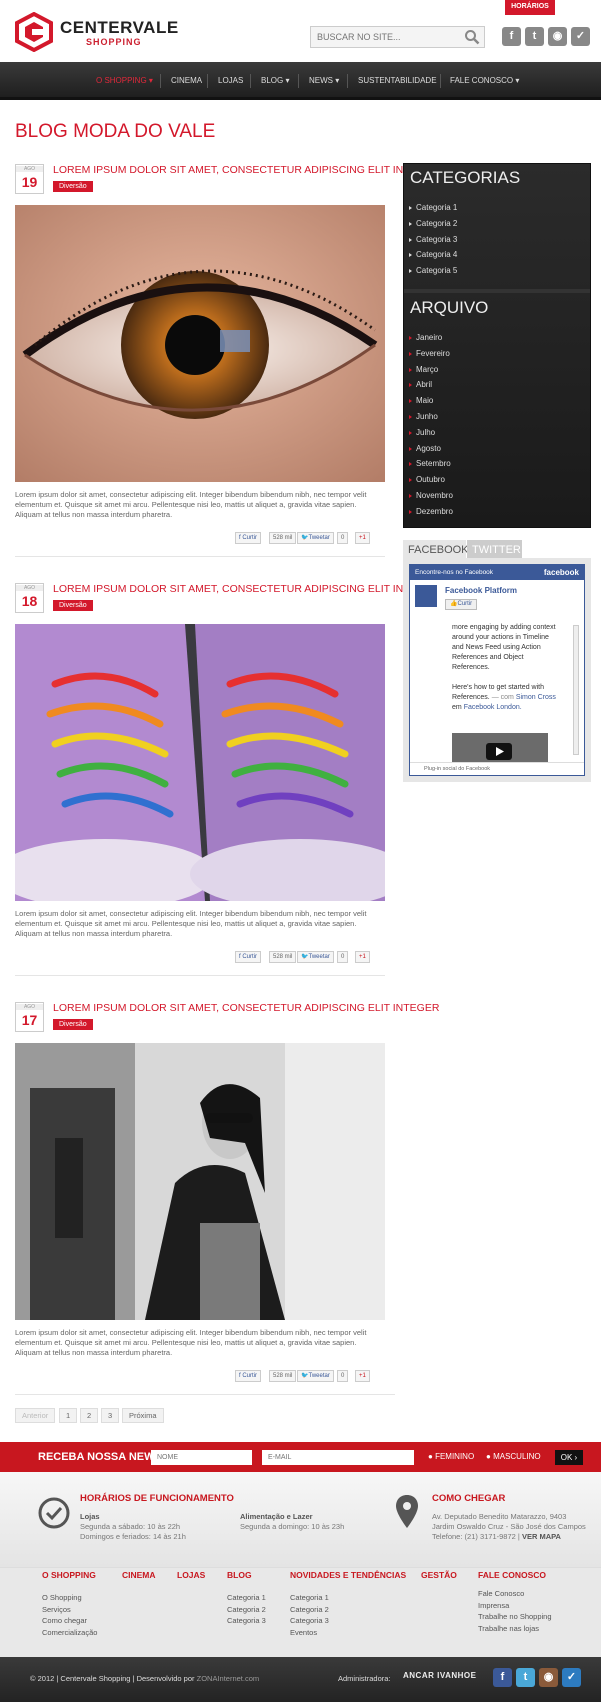 Image resolution: width=601 pixels, height=1702 pixels. What do you see at coordinates (493, 707) in the screenshot?
I see `feed-place-link: Facebook London.` at bounding box center [493, 707].